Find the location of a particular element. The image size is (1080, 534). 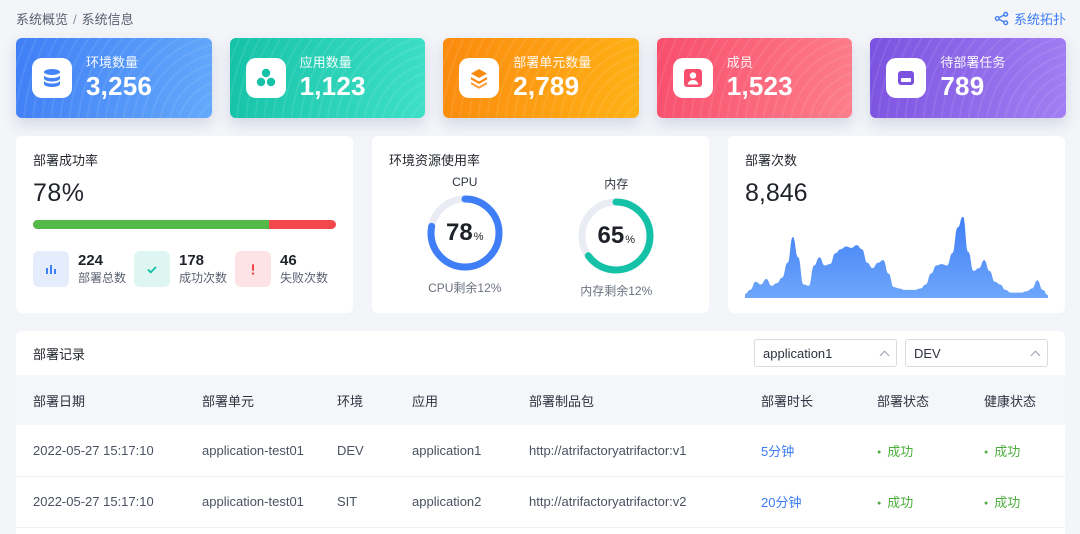

total-deploys: 224 部署总数 is located at coordinates (83, 269).